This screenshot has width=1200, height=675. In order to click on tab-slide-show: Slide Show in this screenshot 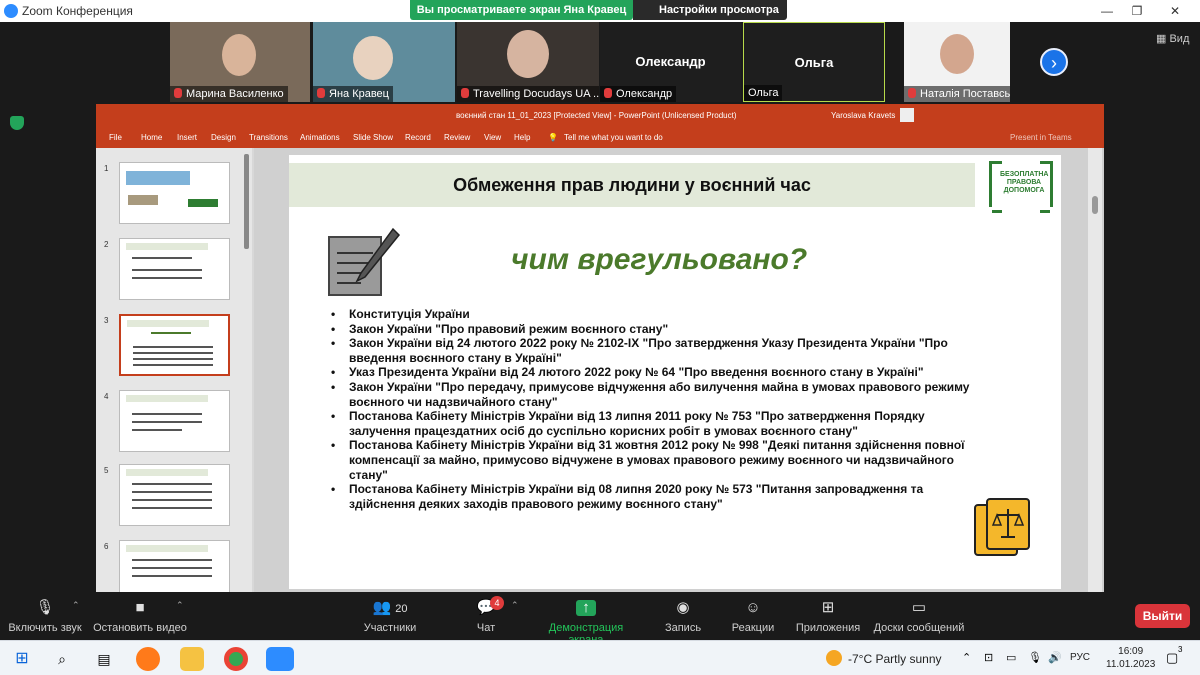, I will do `click(373, 137)`.